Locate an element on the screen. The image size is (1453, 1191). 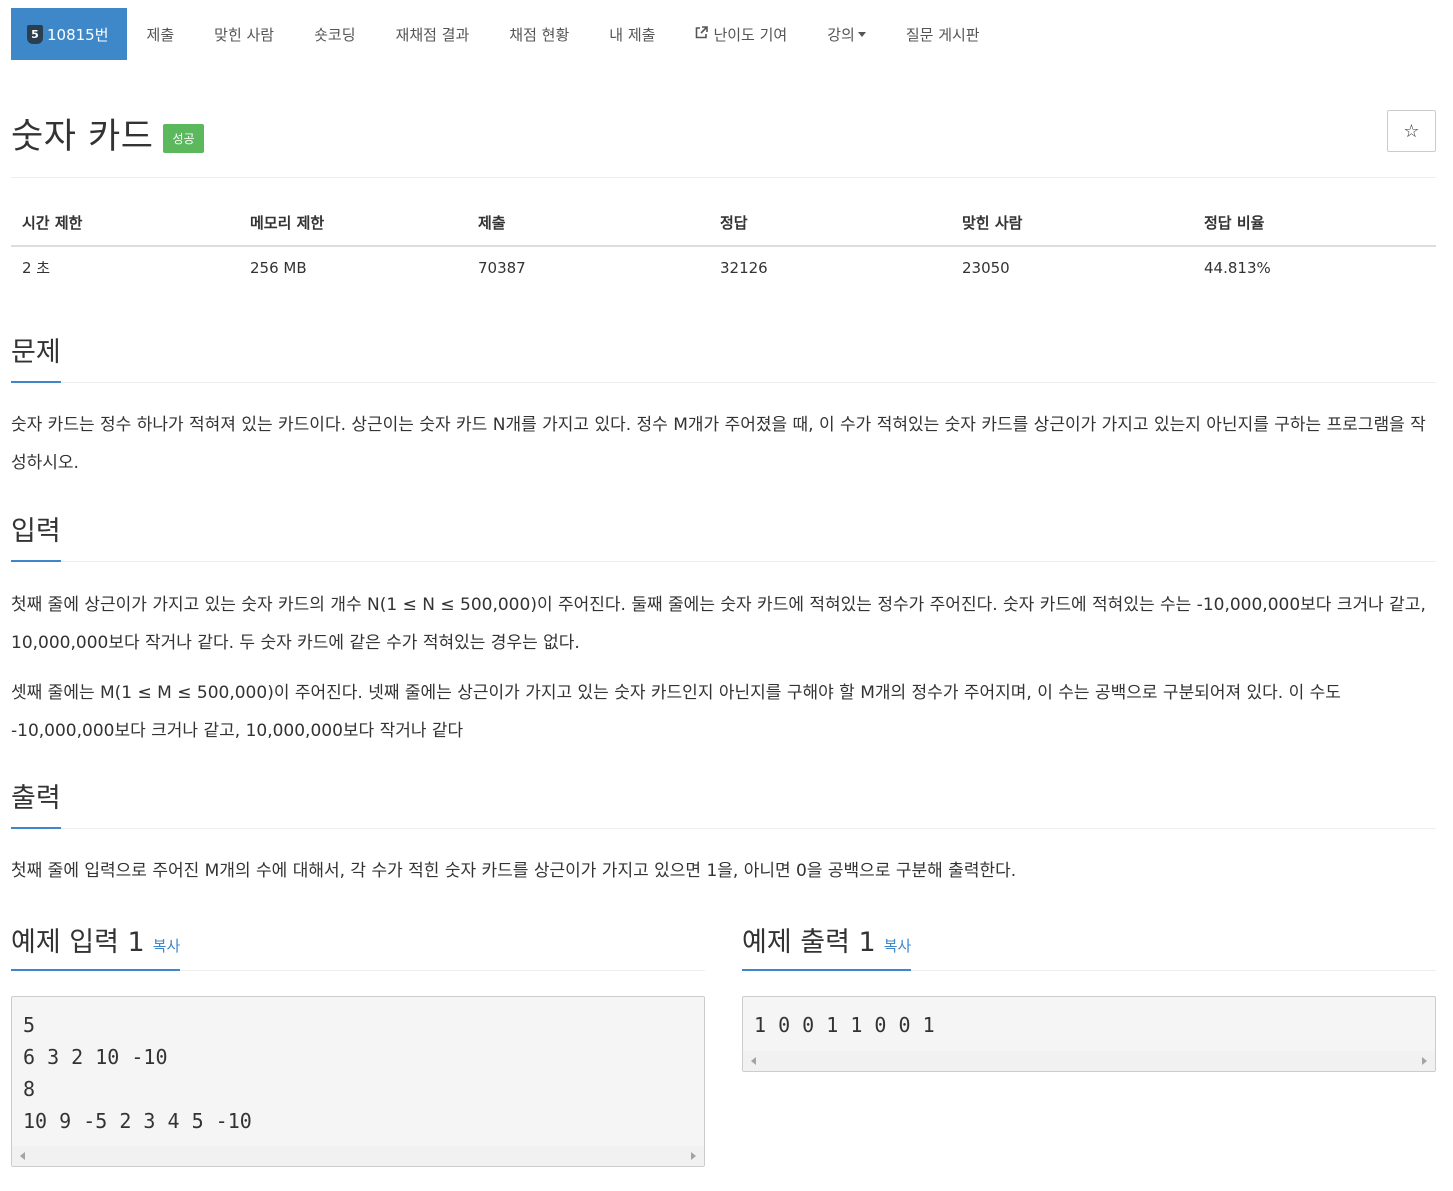
accepted-value: 32126 is located at coordinates (744, 267).